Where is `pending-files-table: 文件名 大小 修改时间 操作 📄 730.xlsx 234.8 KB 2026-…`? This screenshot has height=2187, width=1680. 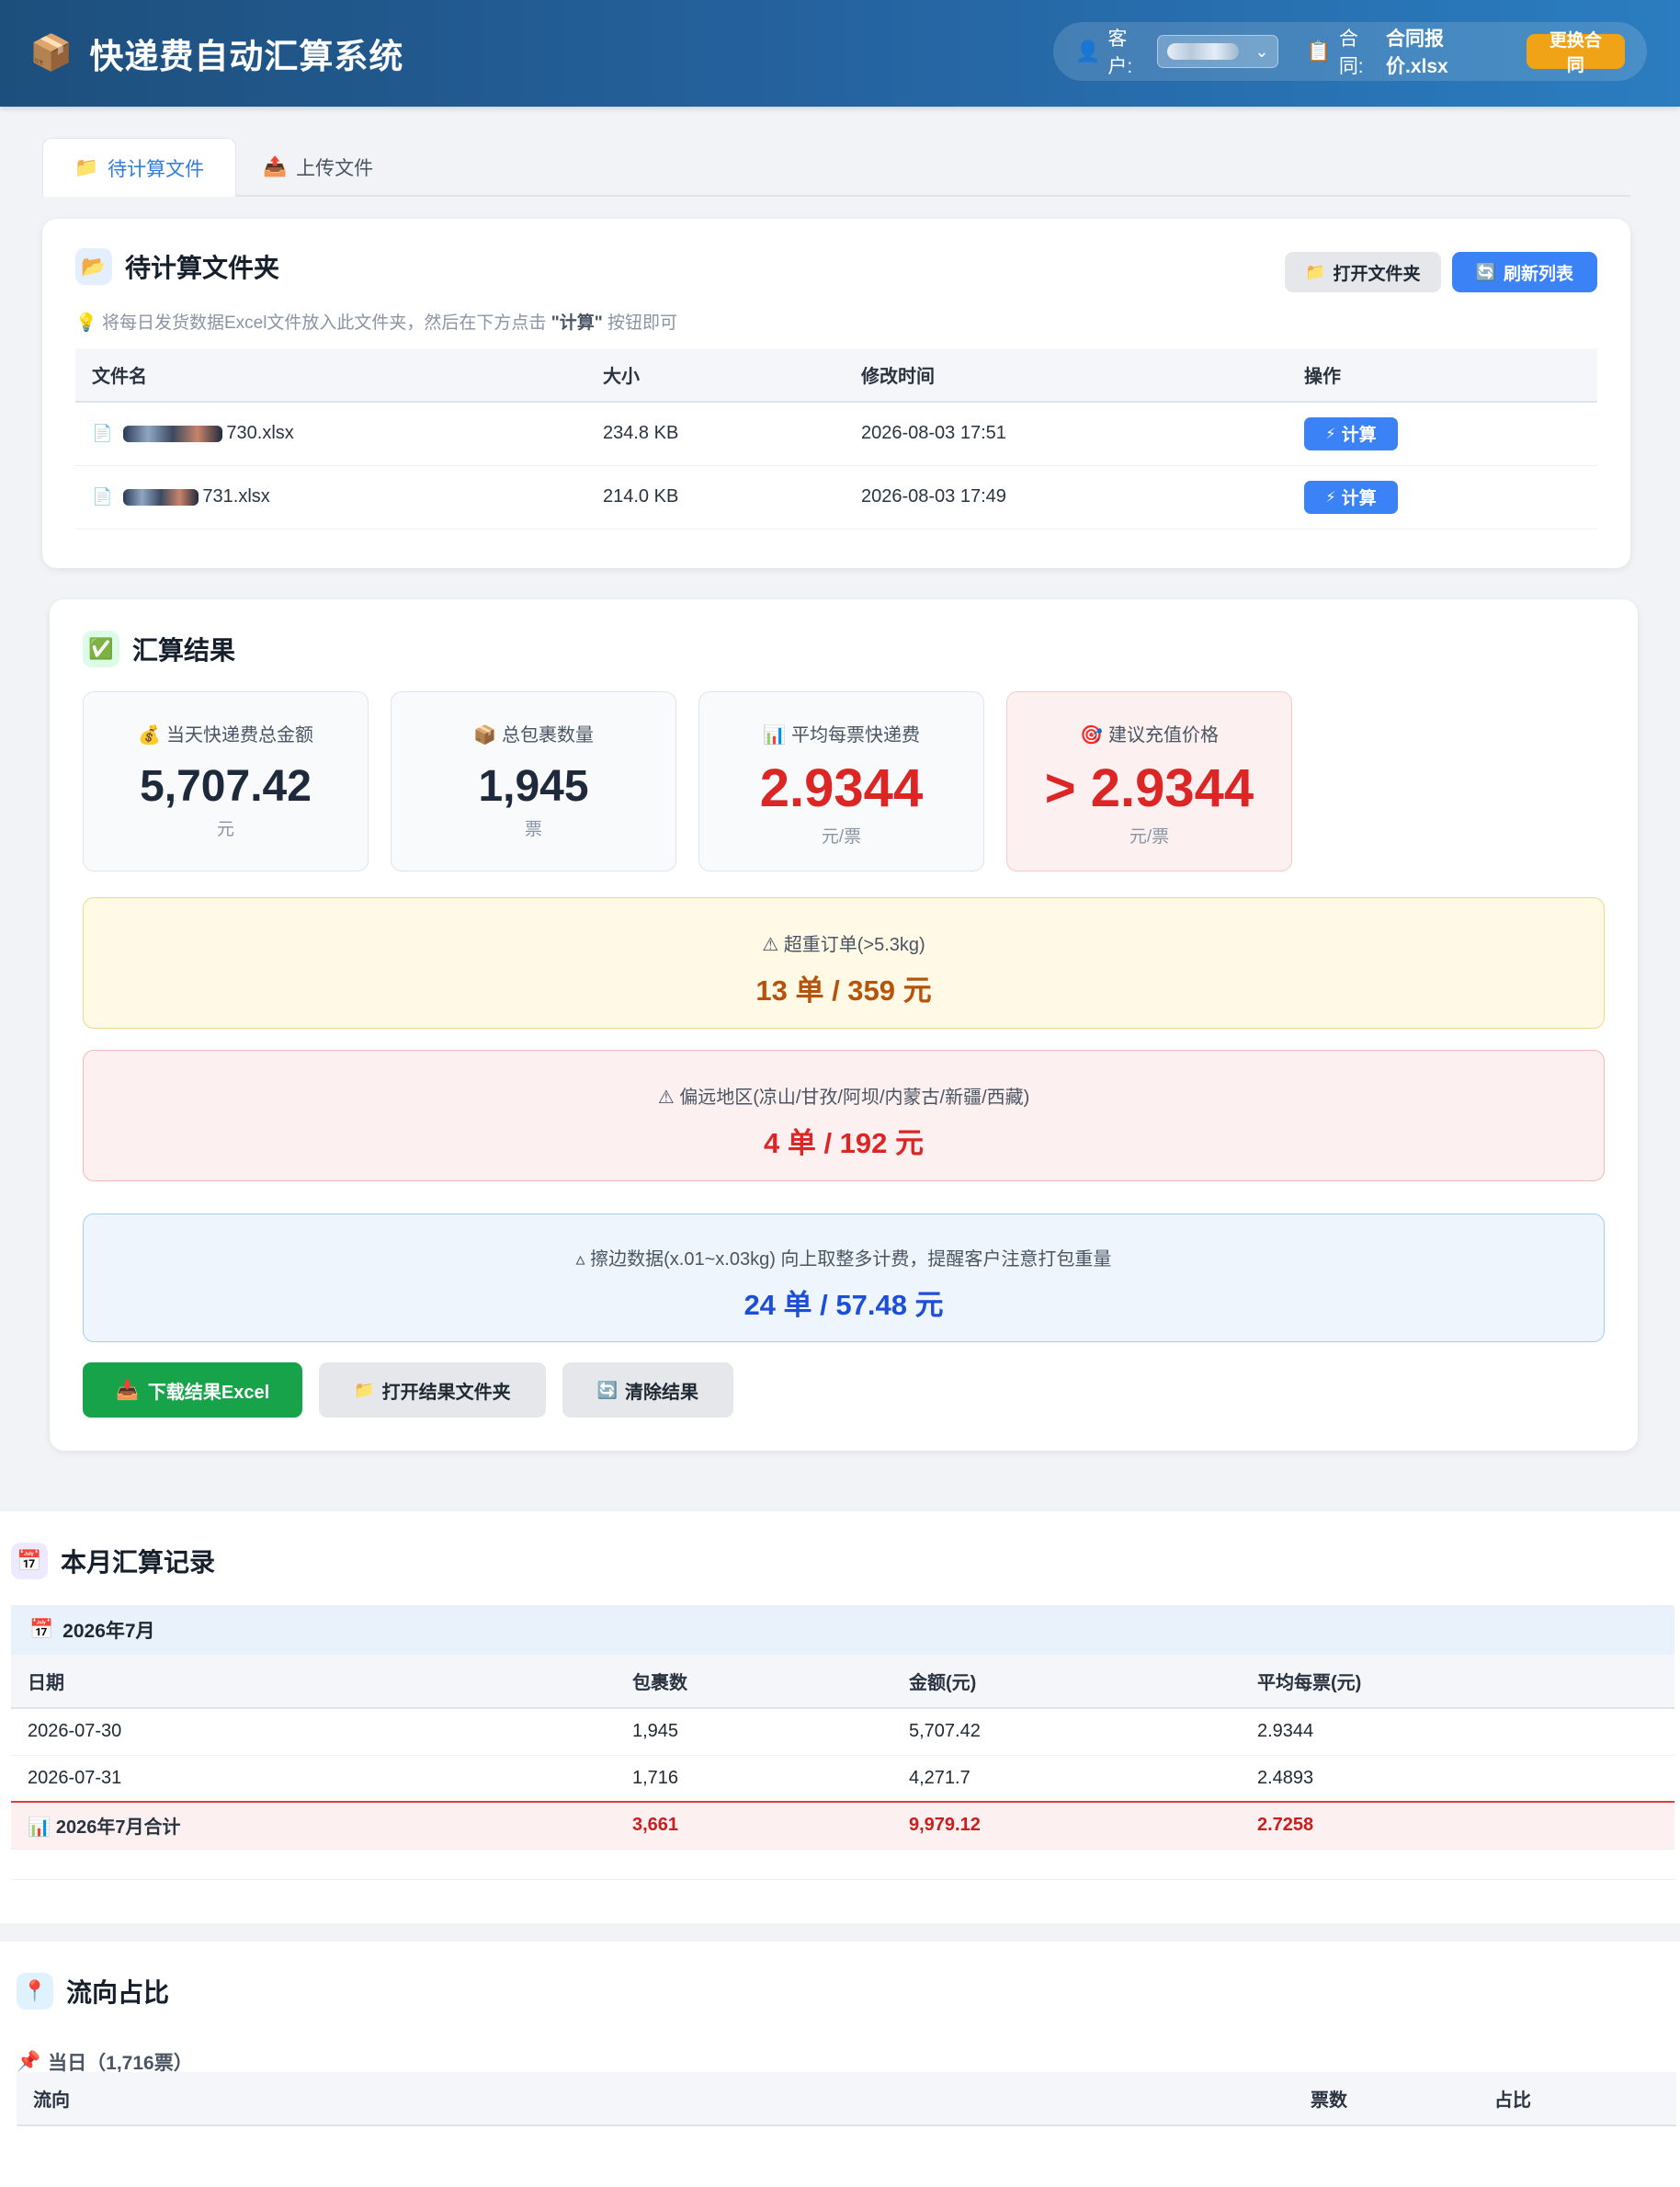
pending-files-table: 文件名 大小 修改时间 操作 📄 730.xlsx 234.8 KB 2026-… is located at coordinates (836, 439).